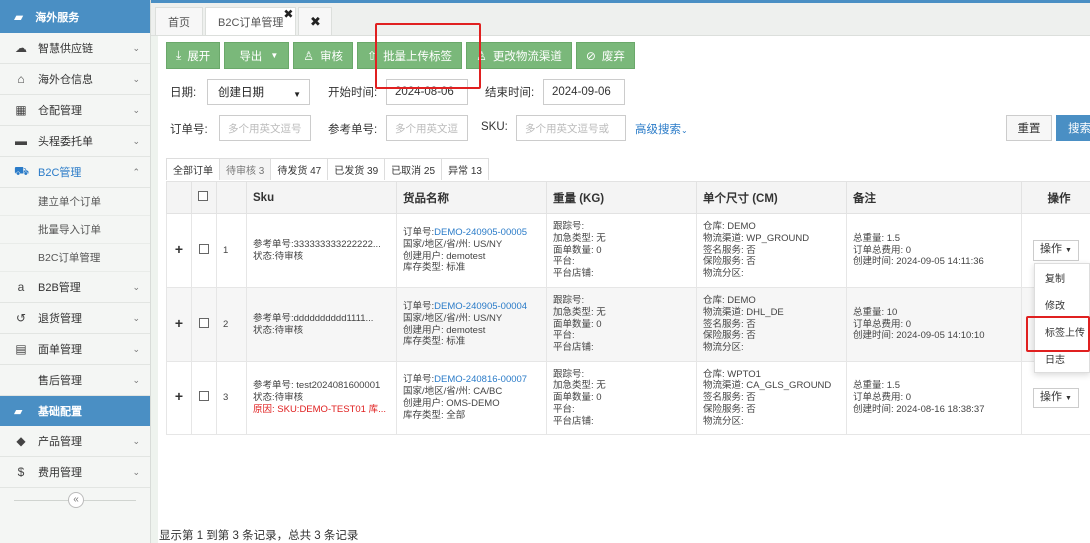 This screenshot has width=1090, height=543. What do you see at coordinates (299, 169) in the screenshot?
I see `status-tab-2: 待发货 47` at bounding box center [299, 169].